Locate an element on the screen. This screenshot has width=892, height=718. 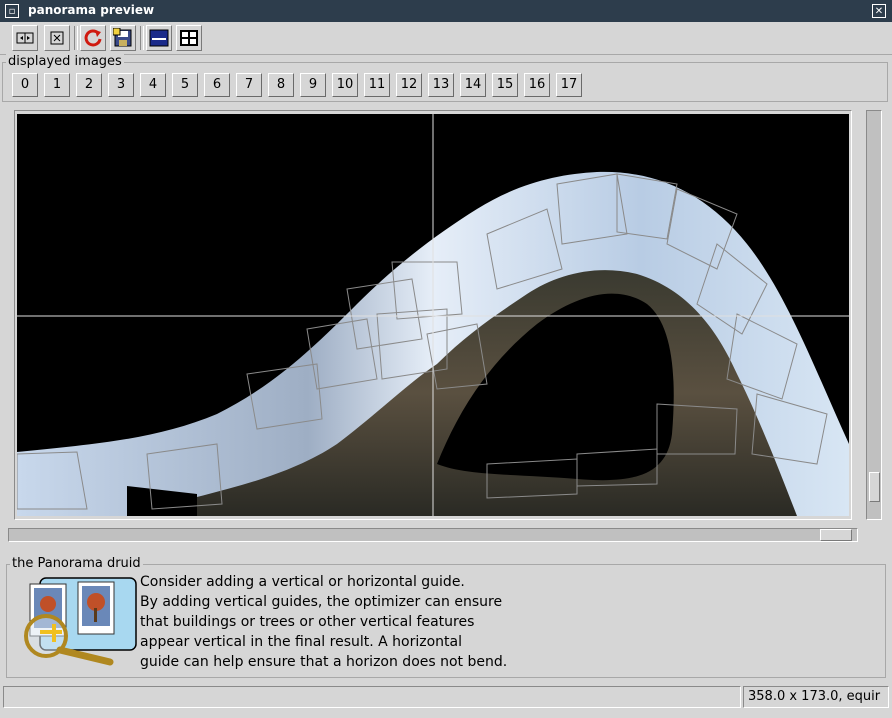
druid-icon is located at coordinates (79, 621).